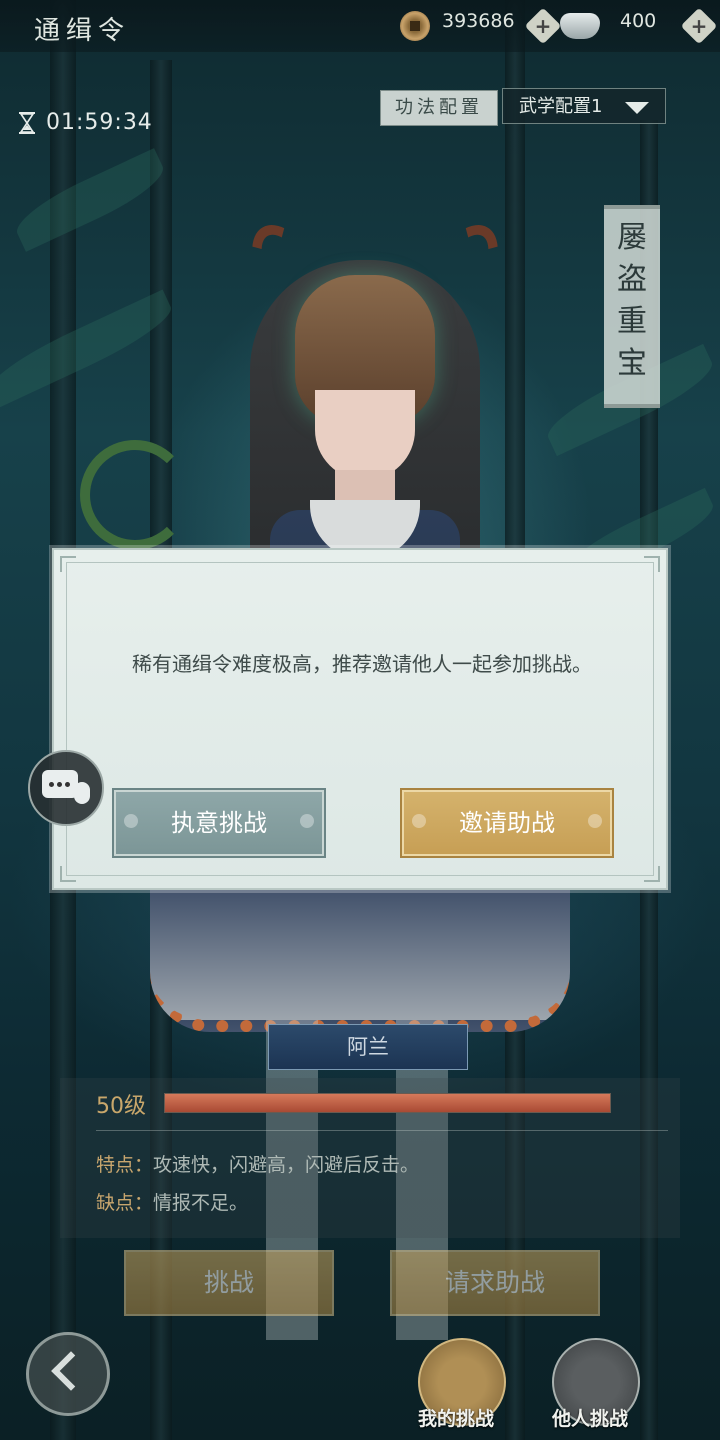 The image size is (720, 1440). I want to click on invite-help-label: 邀请助战, so click(507, 823).